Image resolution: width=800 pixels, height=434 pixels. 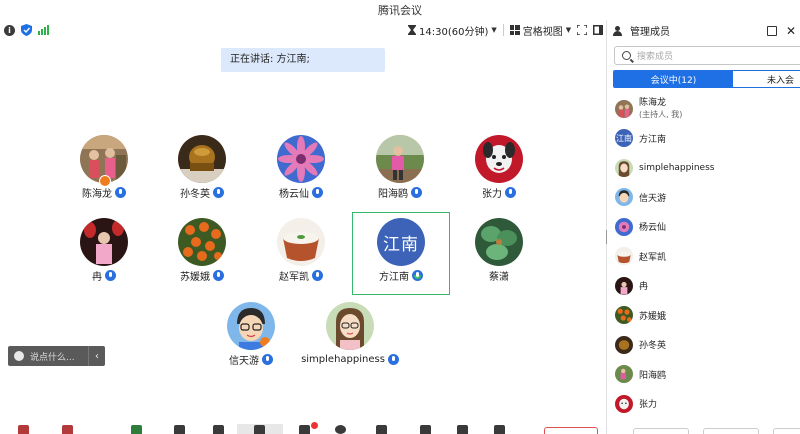 What do you see at coordinates (417, 275) in the screenshot?
I see `mic-active-icon` at bounding box center [417, 275].